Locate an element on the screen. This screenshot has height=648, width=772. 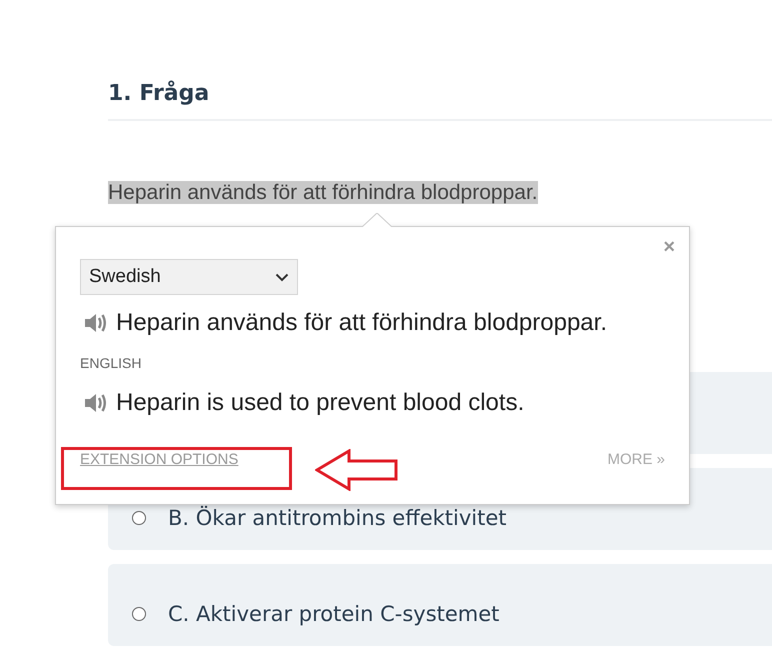
arrow-icon is located at coordinates (357, 470).